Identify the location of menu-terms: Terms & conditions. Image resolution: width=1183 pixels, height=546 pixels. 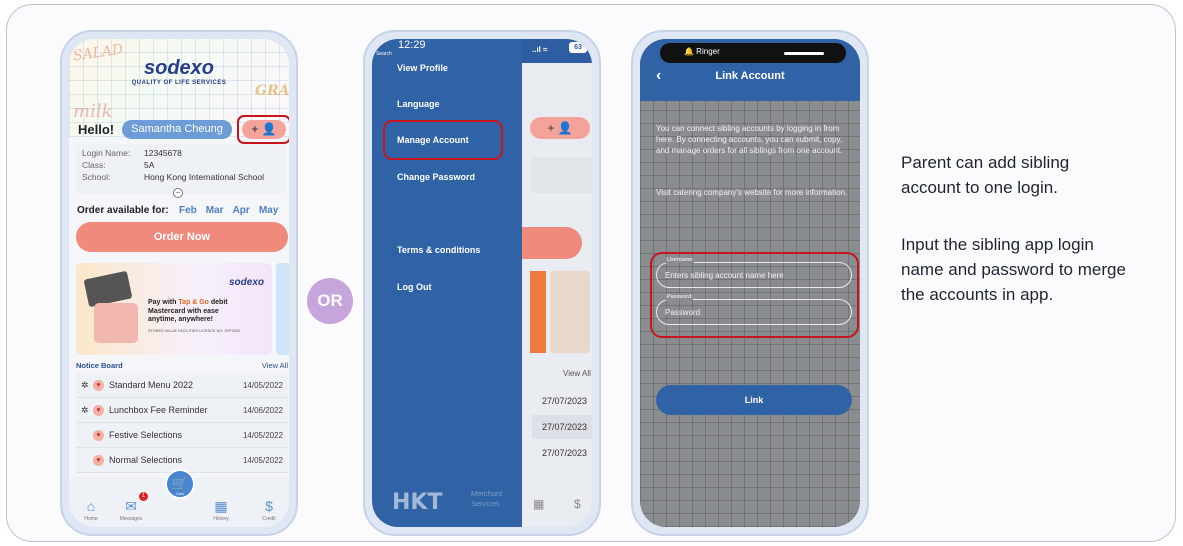
(438, 250).